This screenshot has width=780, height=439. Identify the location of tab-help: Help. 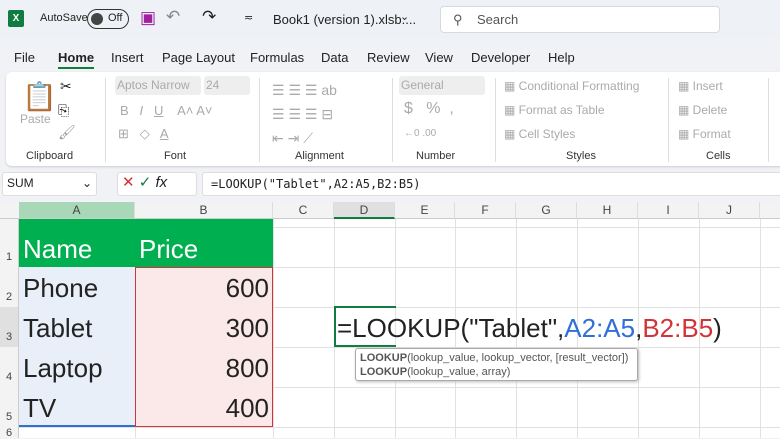
(561, 57).